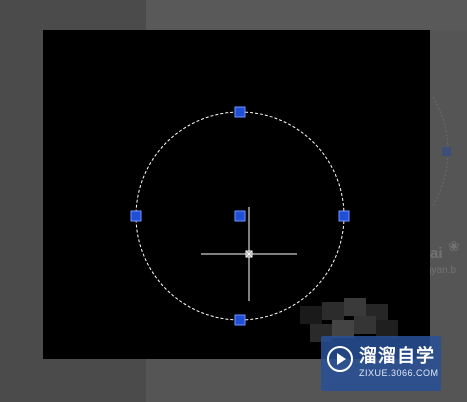  Describe the element at coordinates (446, 151) in the screenshot. I see `ghost-grip` at that location.